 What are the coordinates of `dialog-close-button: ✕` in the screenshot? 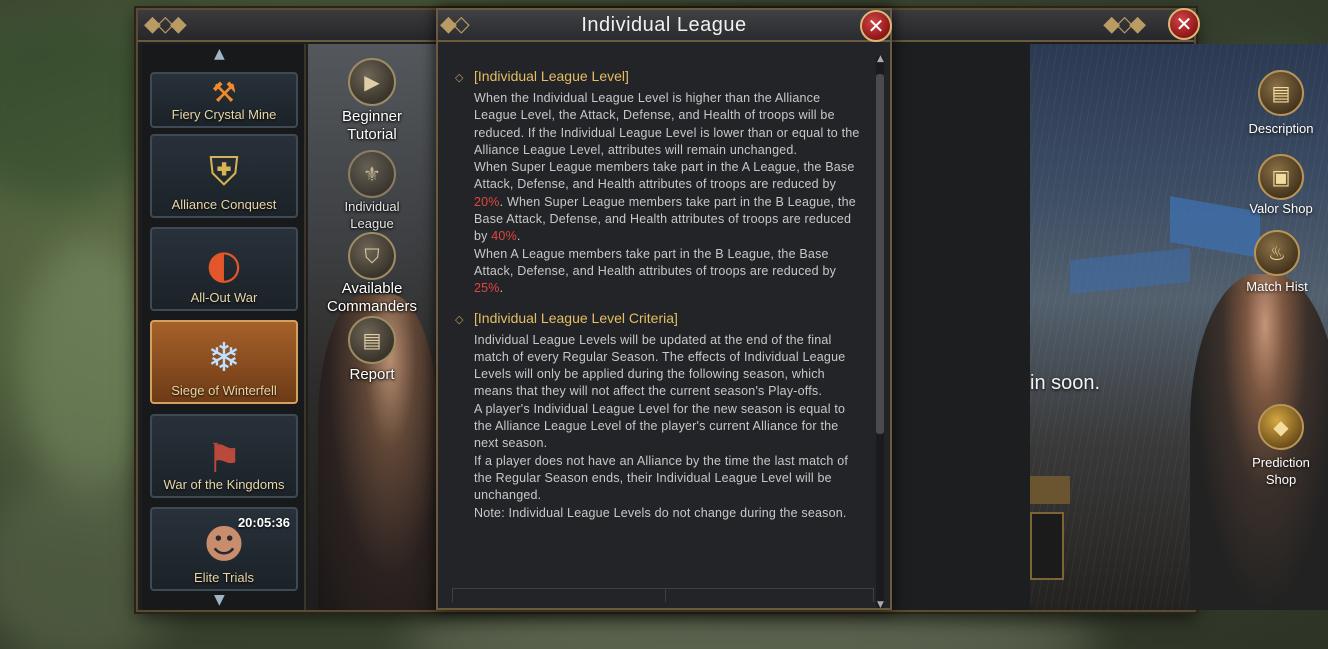 It's located at (876, 26).